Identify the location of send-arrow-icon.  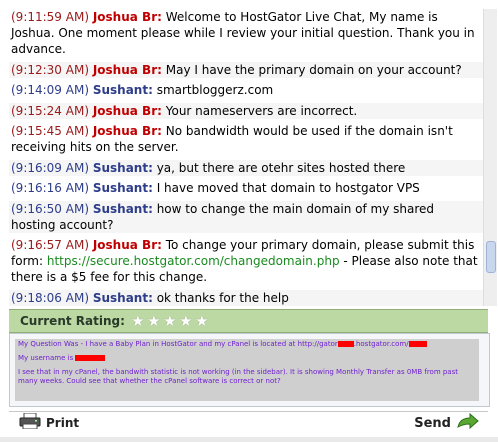
(468, 423).